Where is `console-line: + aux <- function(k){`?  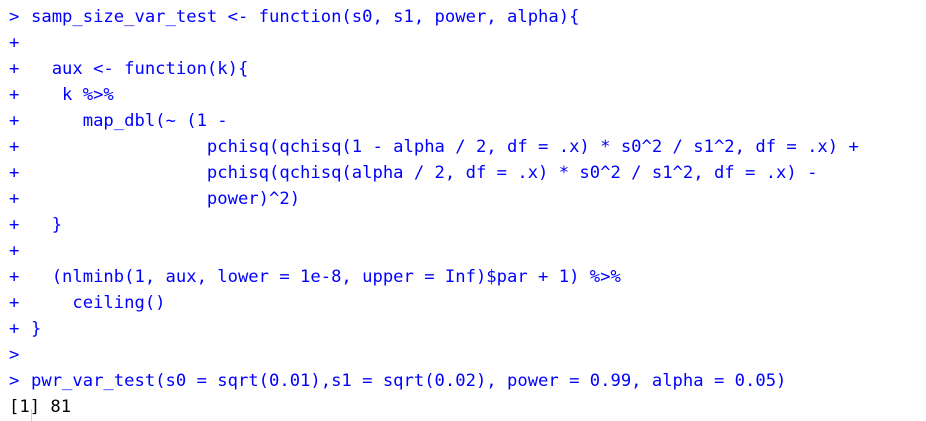 console-line: + aux <- function(k){ is located at coordinates (463, 69).